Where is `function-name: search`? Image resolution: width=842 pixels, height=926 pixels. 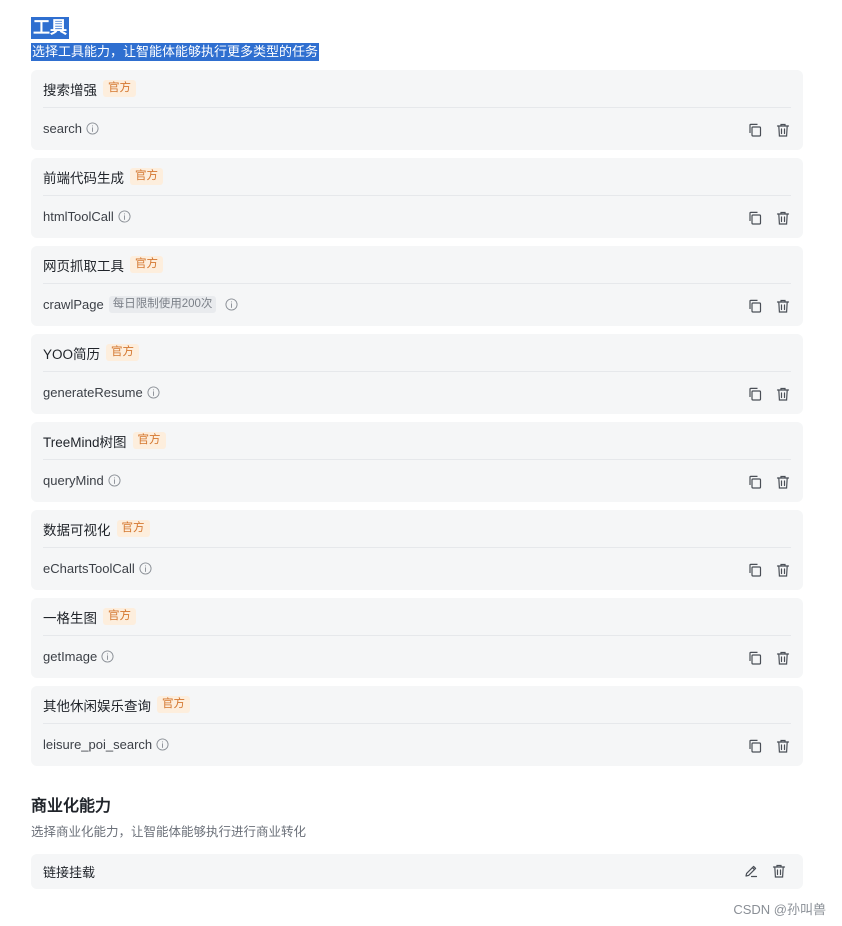
function-name: search is located at coordinates (63, 128).